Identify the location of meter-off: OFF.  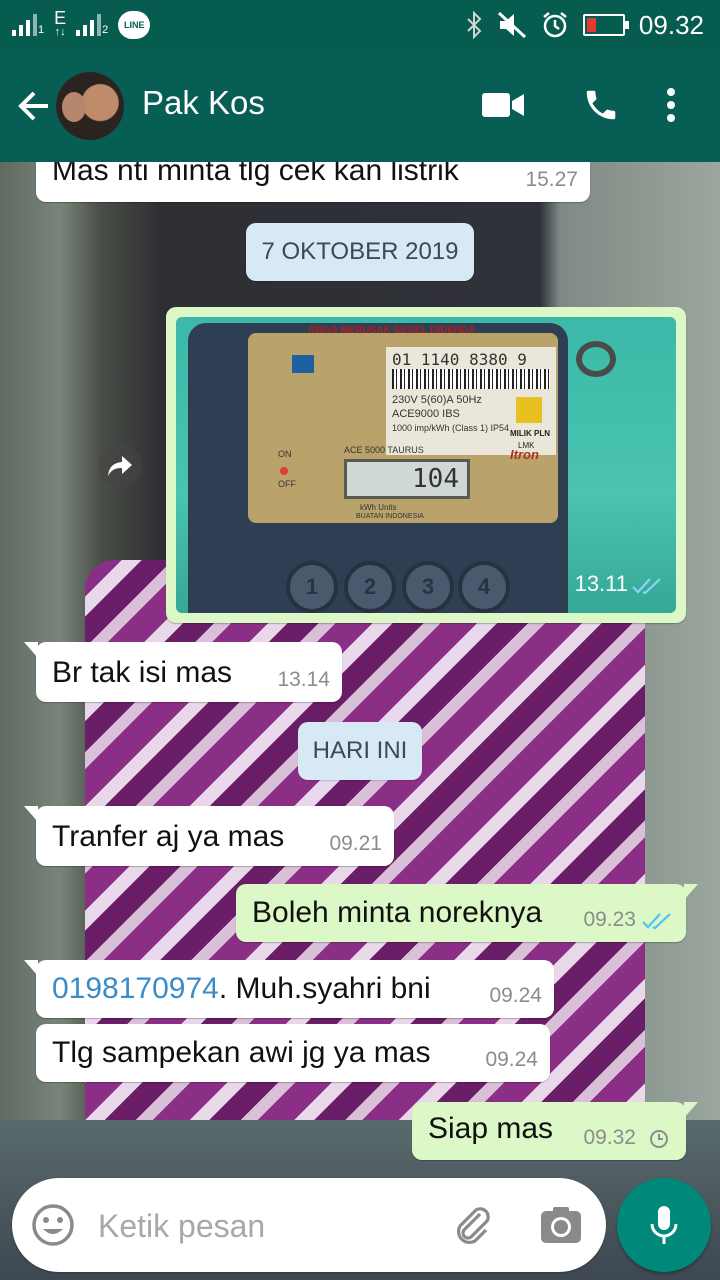
(287, 484).